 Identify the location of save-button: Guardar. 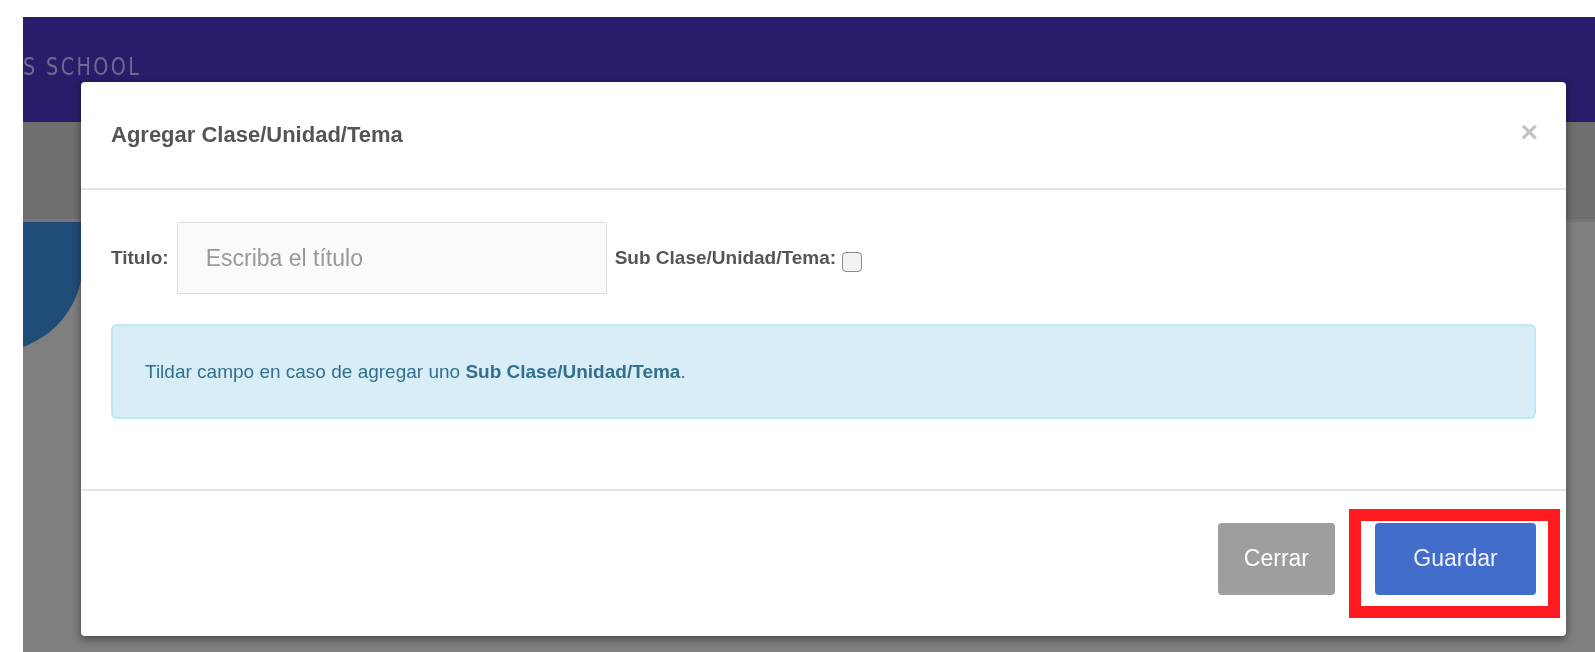
(1455, 558).